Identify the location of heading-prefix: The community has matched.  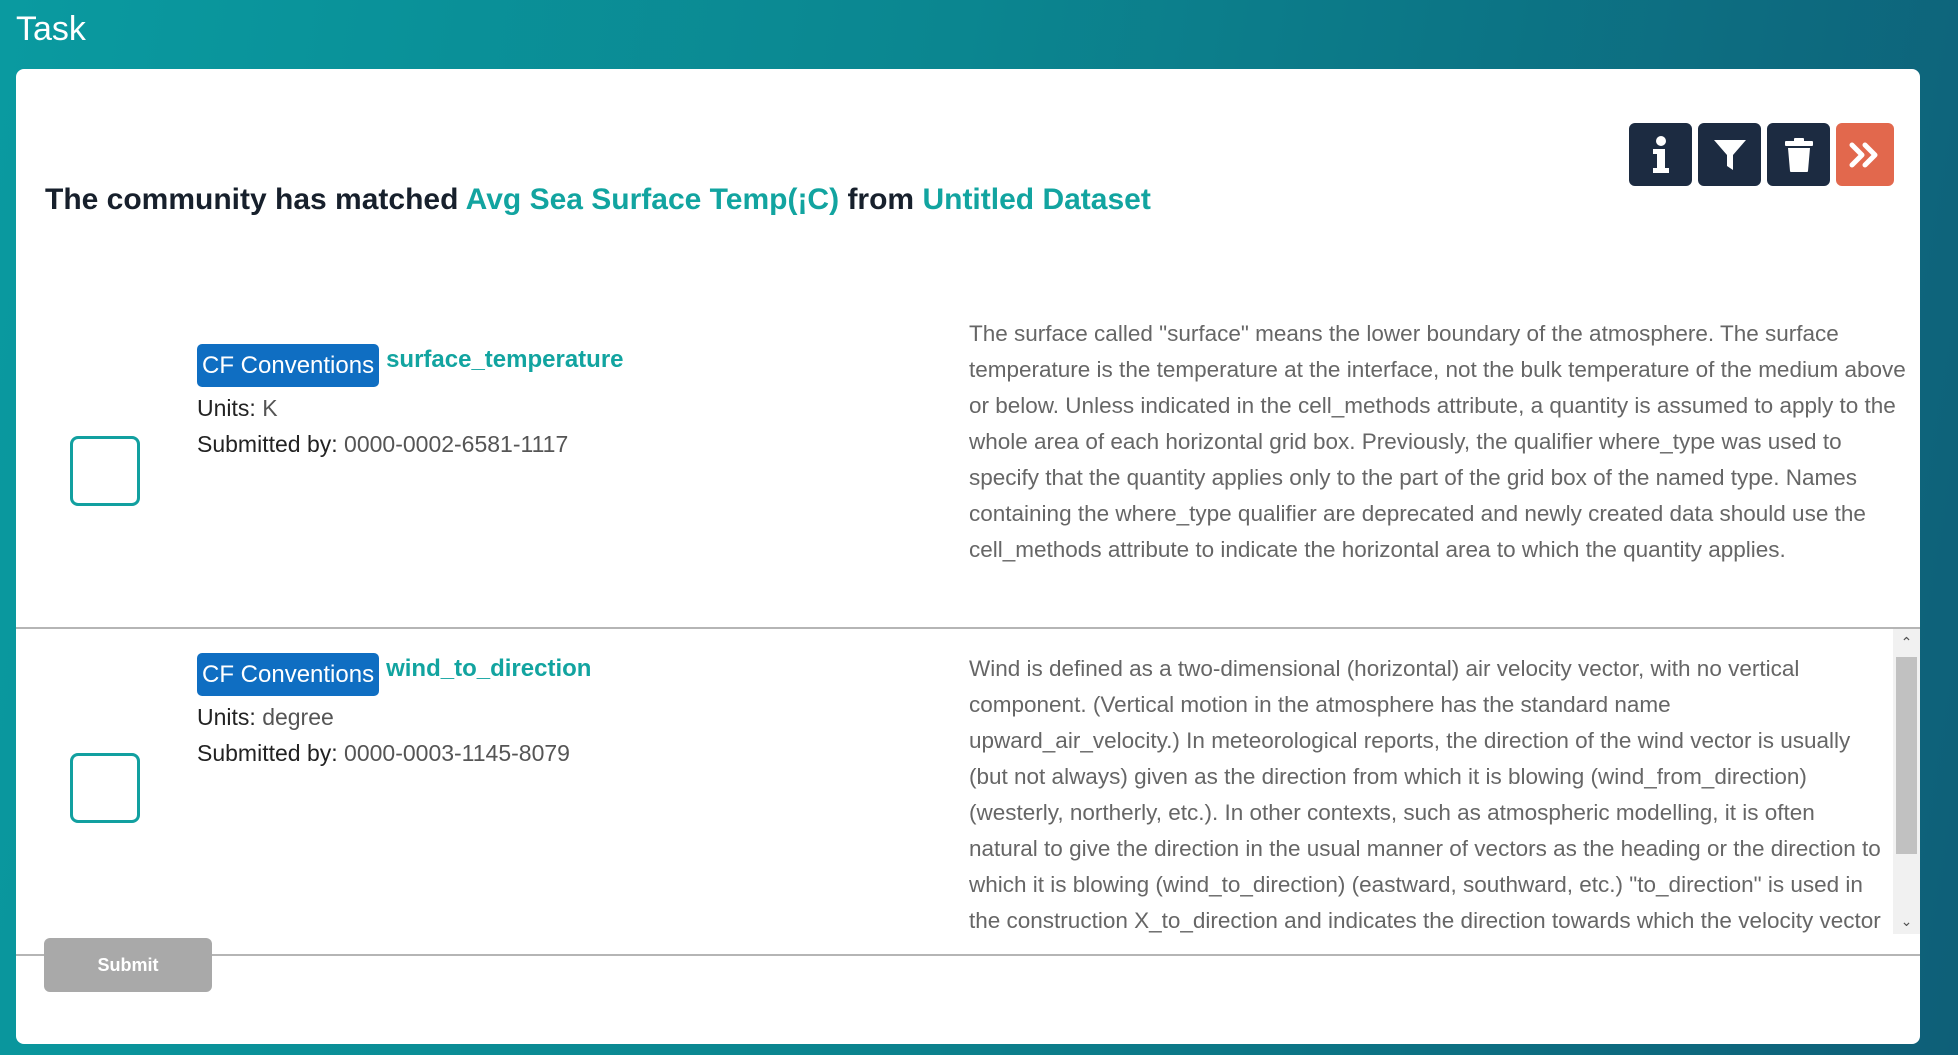
(252, 199).